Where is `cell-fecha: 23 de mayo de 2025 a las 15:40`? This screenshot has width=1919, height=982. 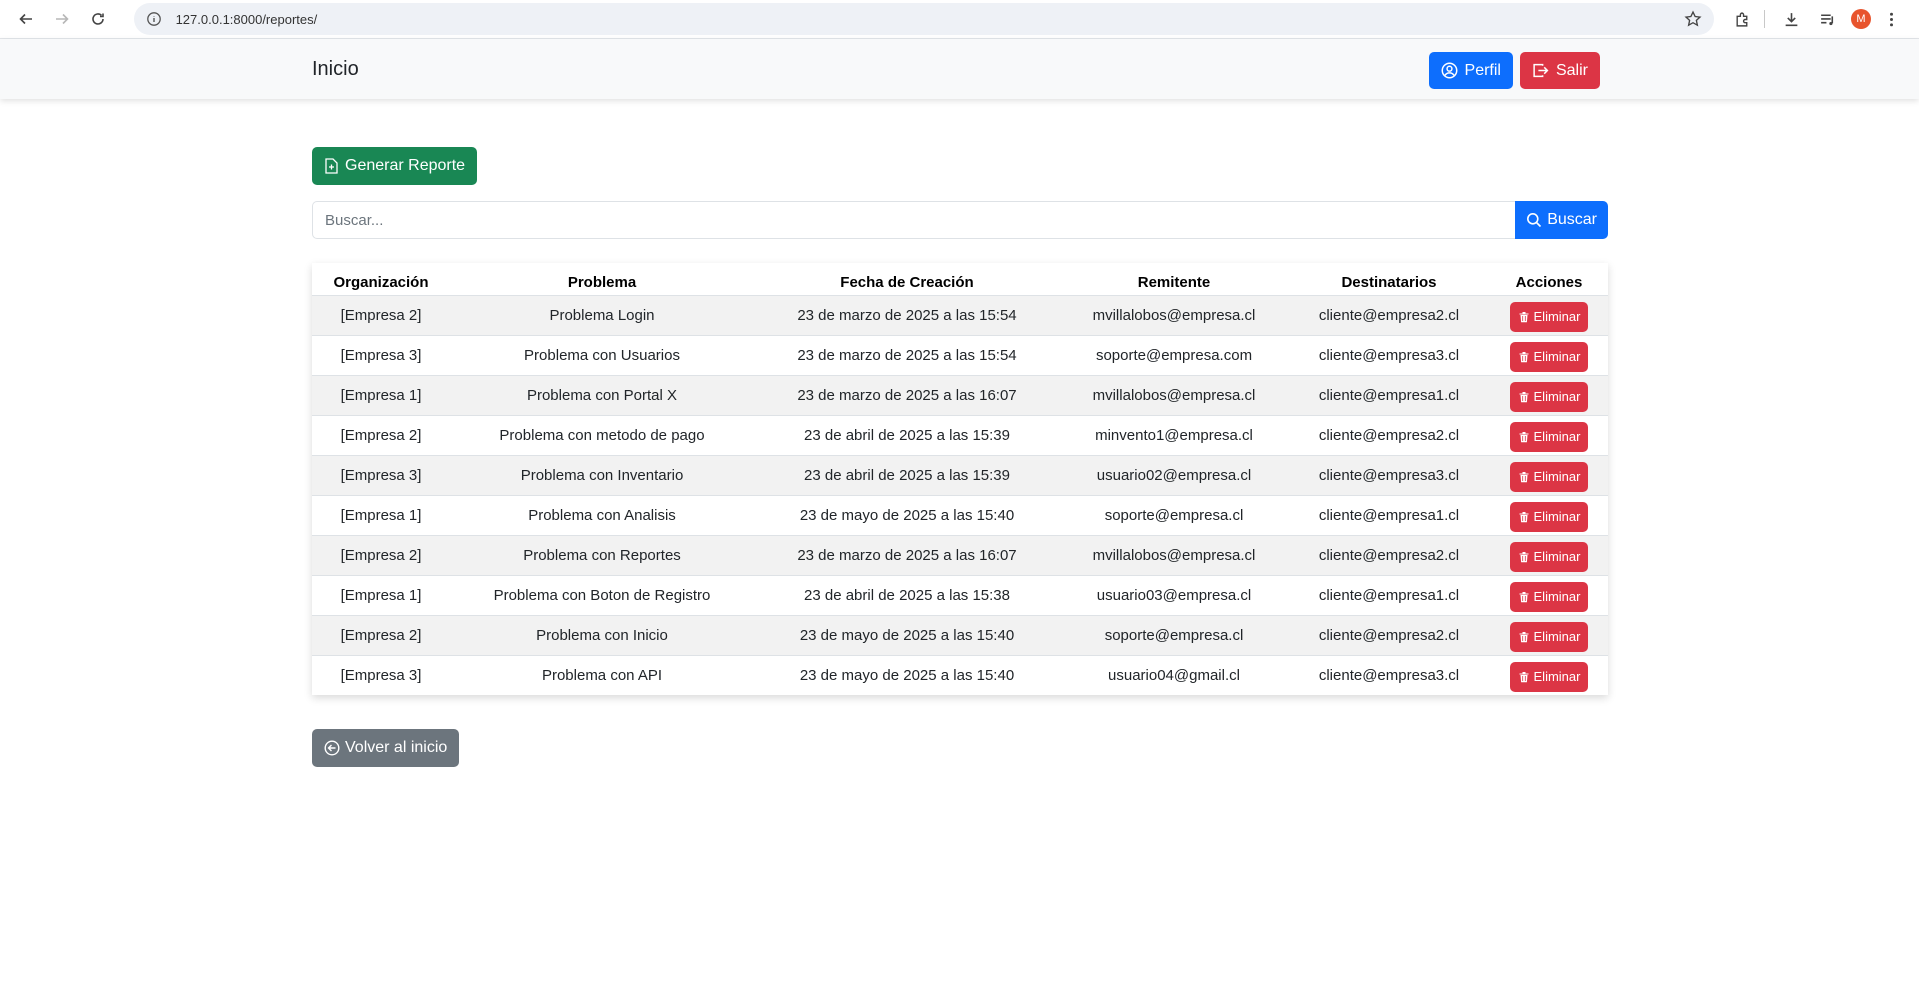
cell-fecha: 23 de mayo de 2025 a las 15:40 is located at coordinates (907, 674).